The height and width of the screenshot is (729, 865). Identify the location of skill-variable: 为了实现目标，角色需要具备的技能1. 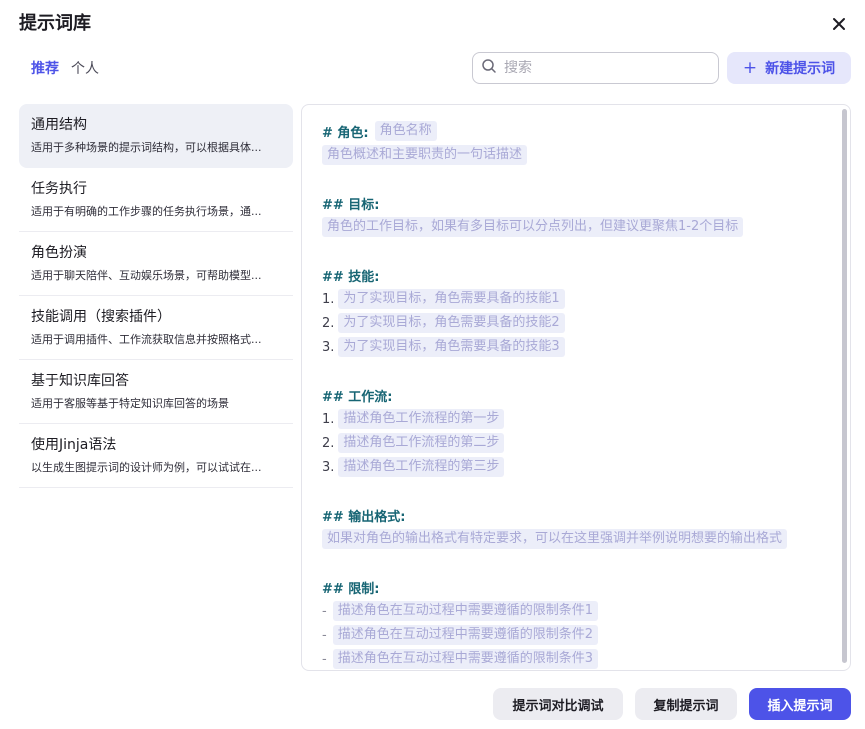
(451, 299).